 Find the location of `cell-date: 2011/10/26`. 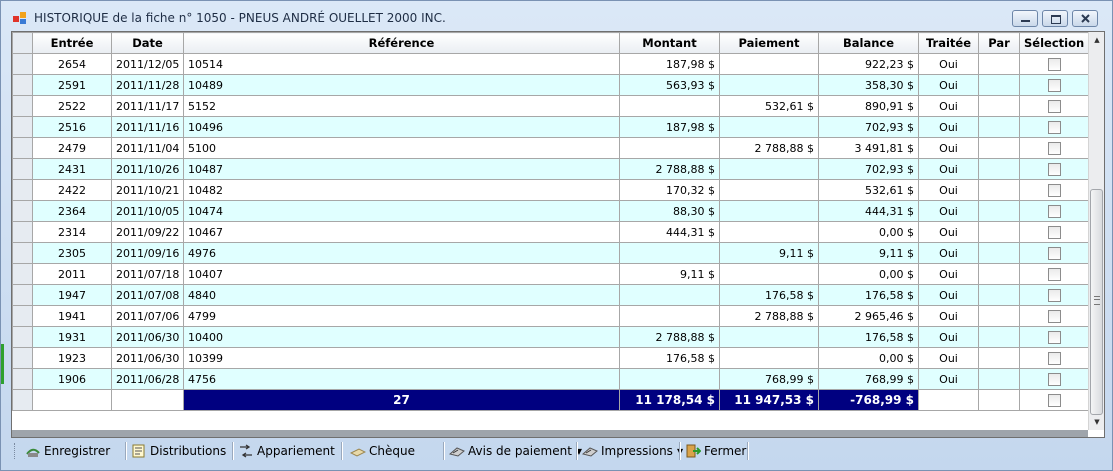

cell-date: 2011/10/26 is located at coordinates (147, 169).